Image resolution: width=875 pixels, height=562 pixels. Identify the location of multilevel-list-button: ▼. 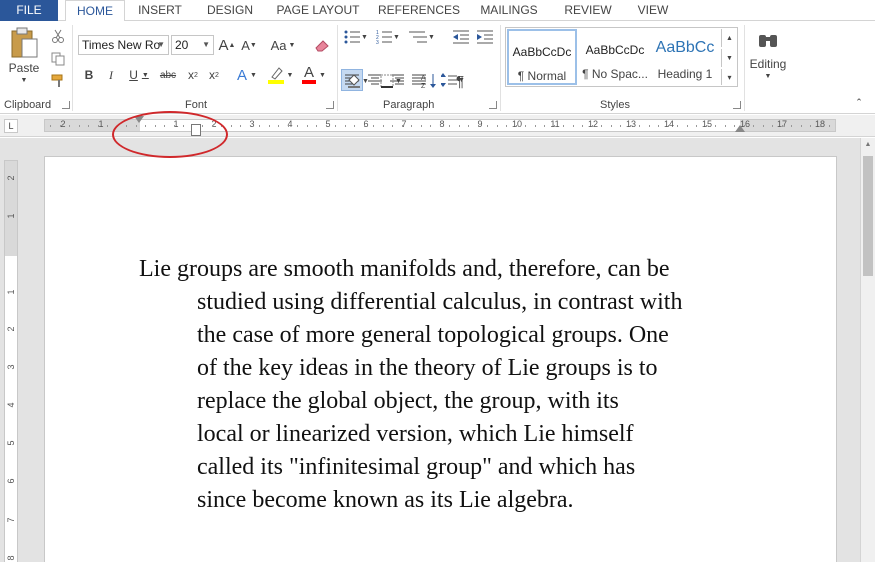
(422, 37).